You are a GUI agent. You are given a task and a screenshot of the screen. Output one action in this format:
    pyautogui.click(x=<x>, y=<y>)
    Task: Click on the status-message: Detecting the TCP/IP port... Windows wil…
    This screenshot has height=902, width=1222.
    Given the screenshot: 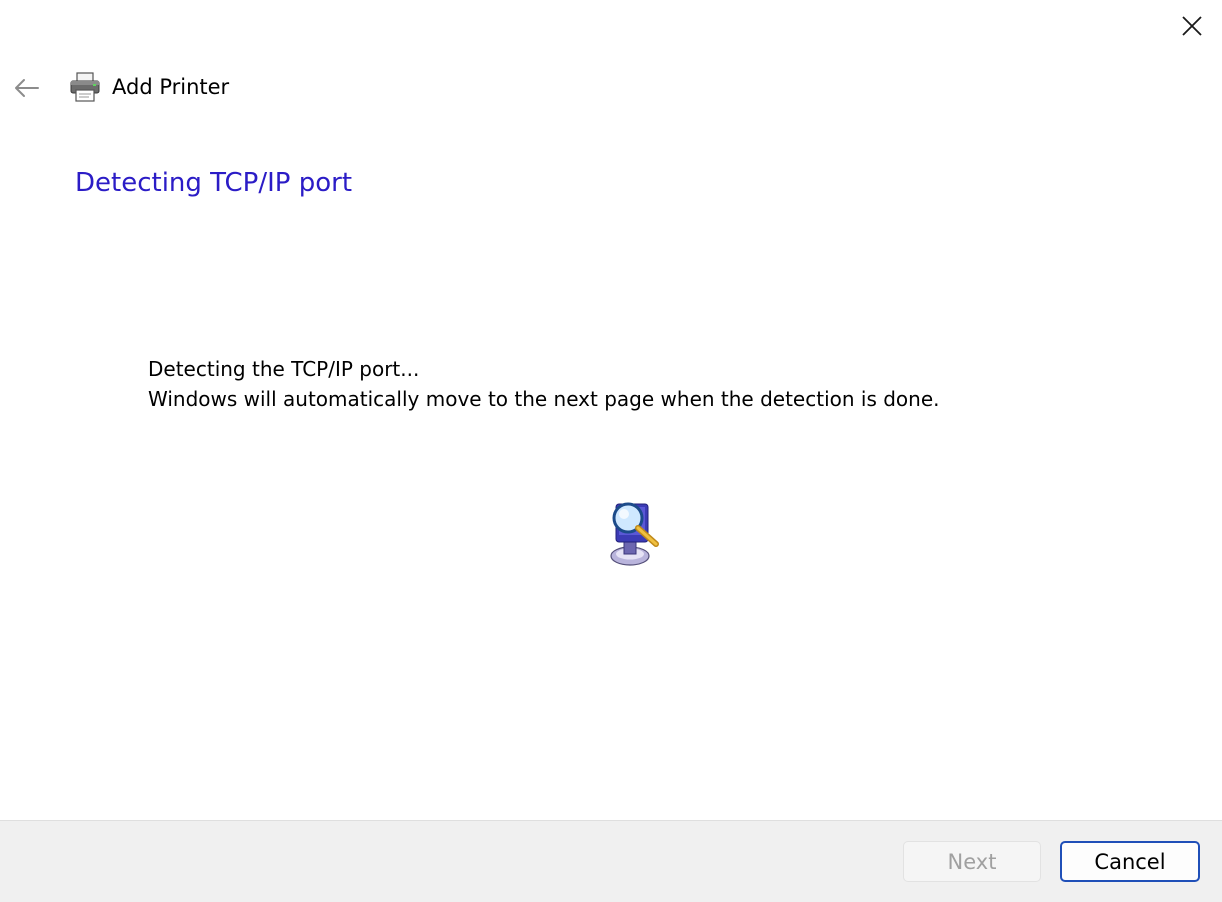 What is the action you would take?
    pyautogui.click(x=544, y=384)
    